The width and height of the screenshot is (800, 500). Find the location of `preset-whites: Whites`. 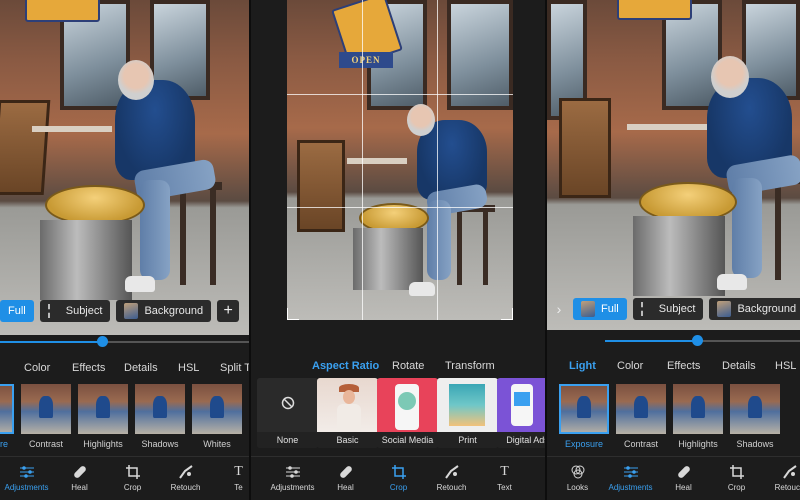

preset-whites: Whites is located at coordinates (217, 416).